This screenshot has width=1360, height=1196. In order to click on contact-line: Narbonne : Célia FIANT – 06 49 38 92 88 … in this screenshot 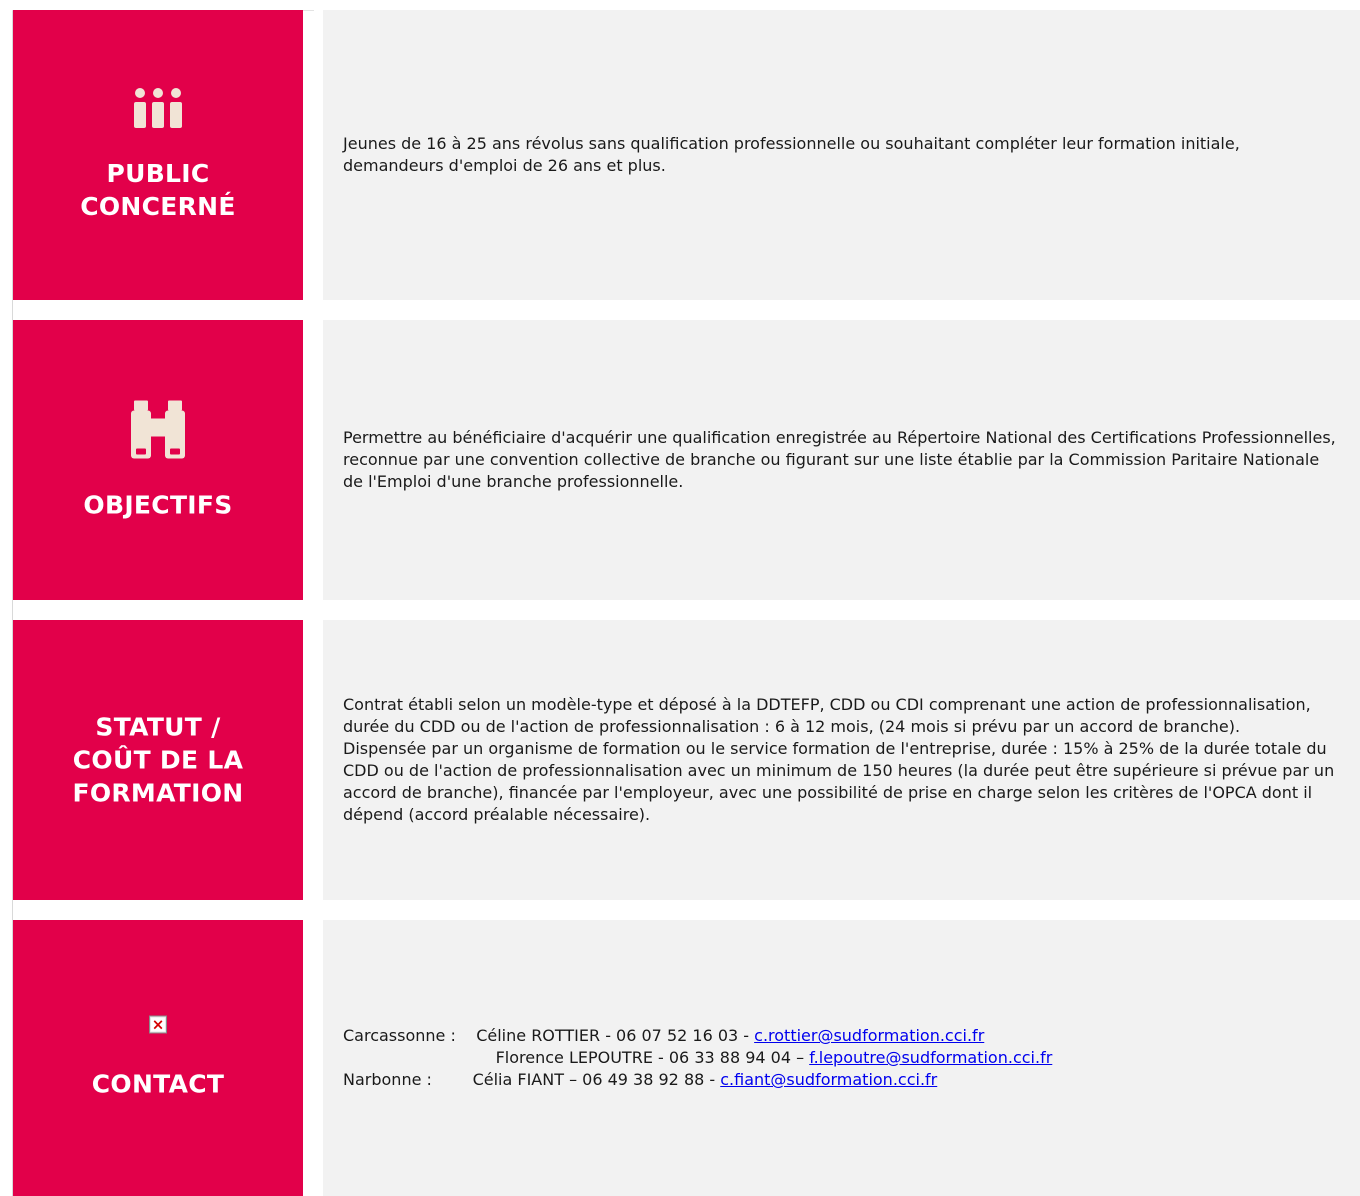, I will do `click(840, 1080)`.